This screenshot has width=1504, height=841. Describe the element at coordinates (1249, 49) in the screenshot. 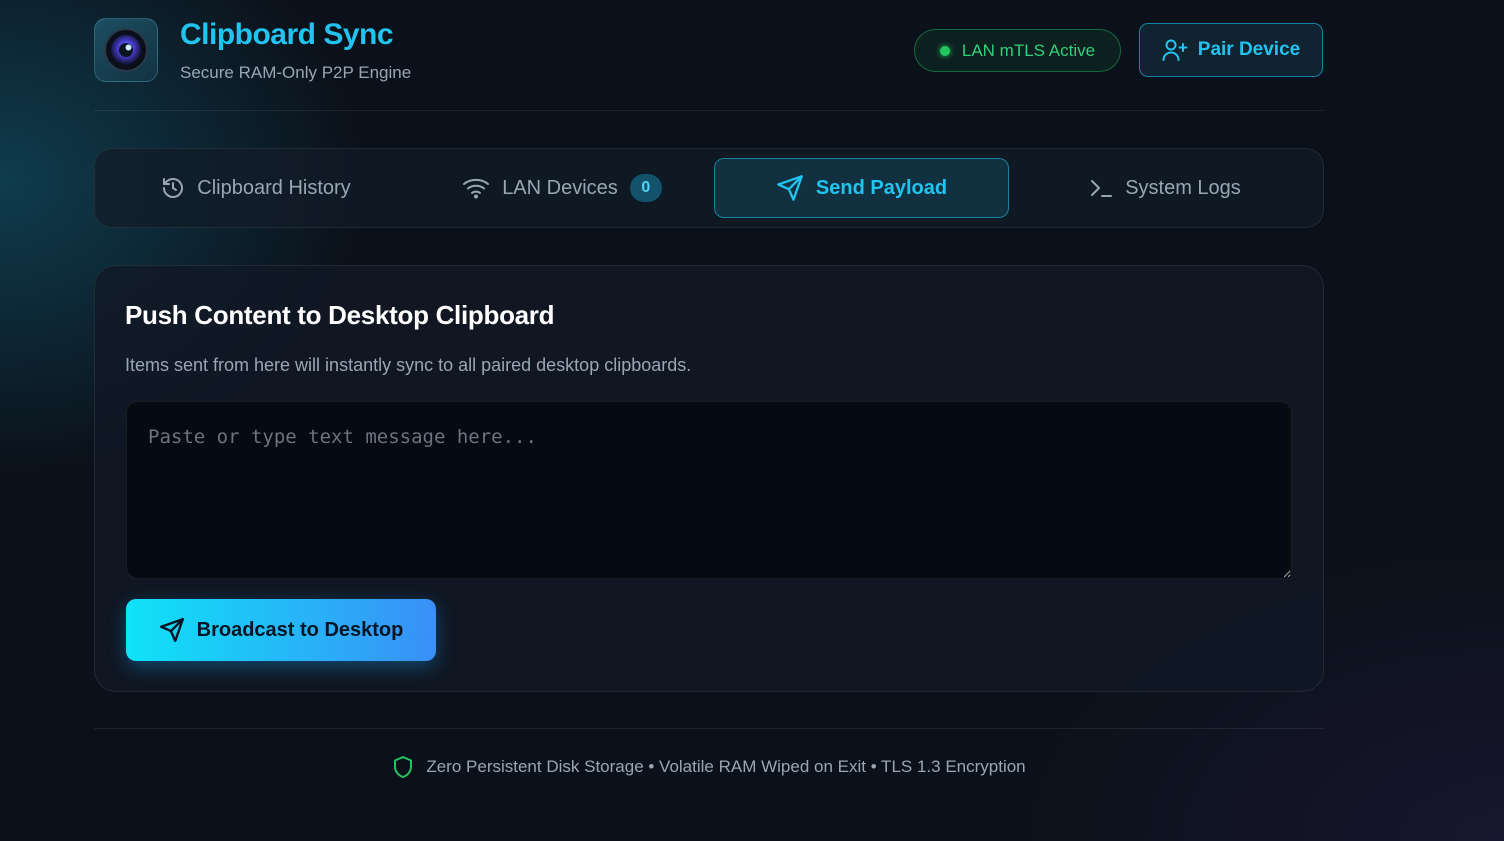

I see `pair-device-label: Pair Device` at that location.